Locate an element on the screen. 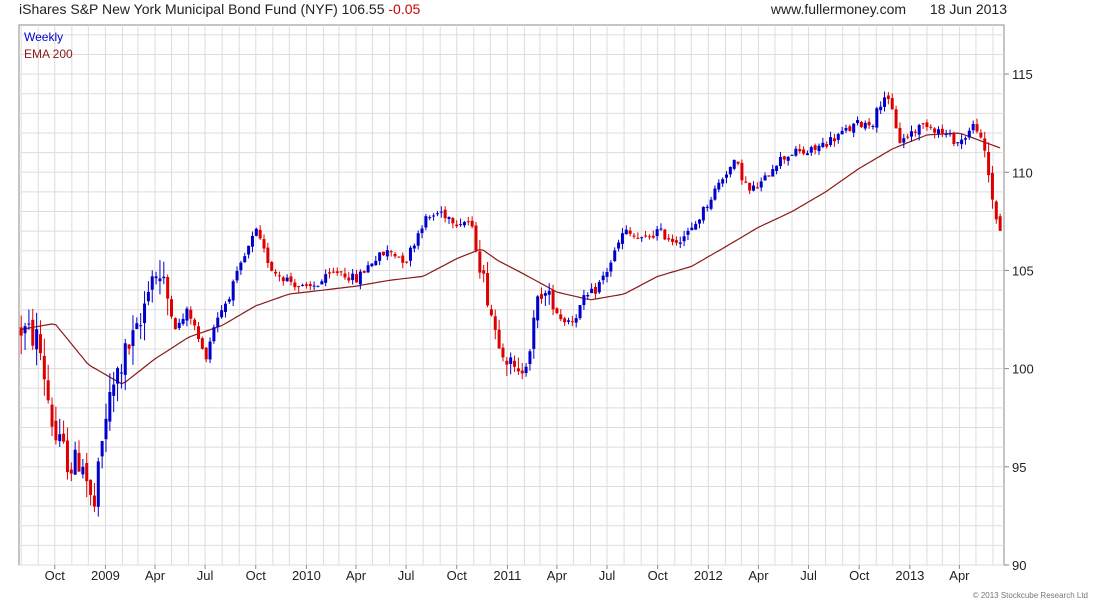 This screenshot has width=1100, height=600. x-tick-label: Apr is located at coordinates (758, 575).